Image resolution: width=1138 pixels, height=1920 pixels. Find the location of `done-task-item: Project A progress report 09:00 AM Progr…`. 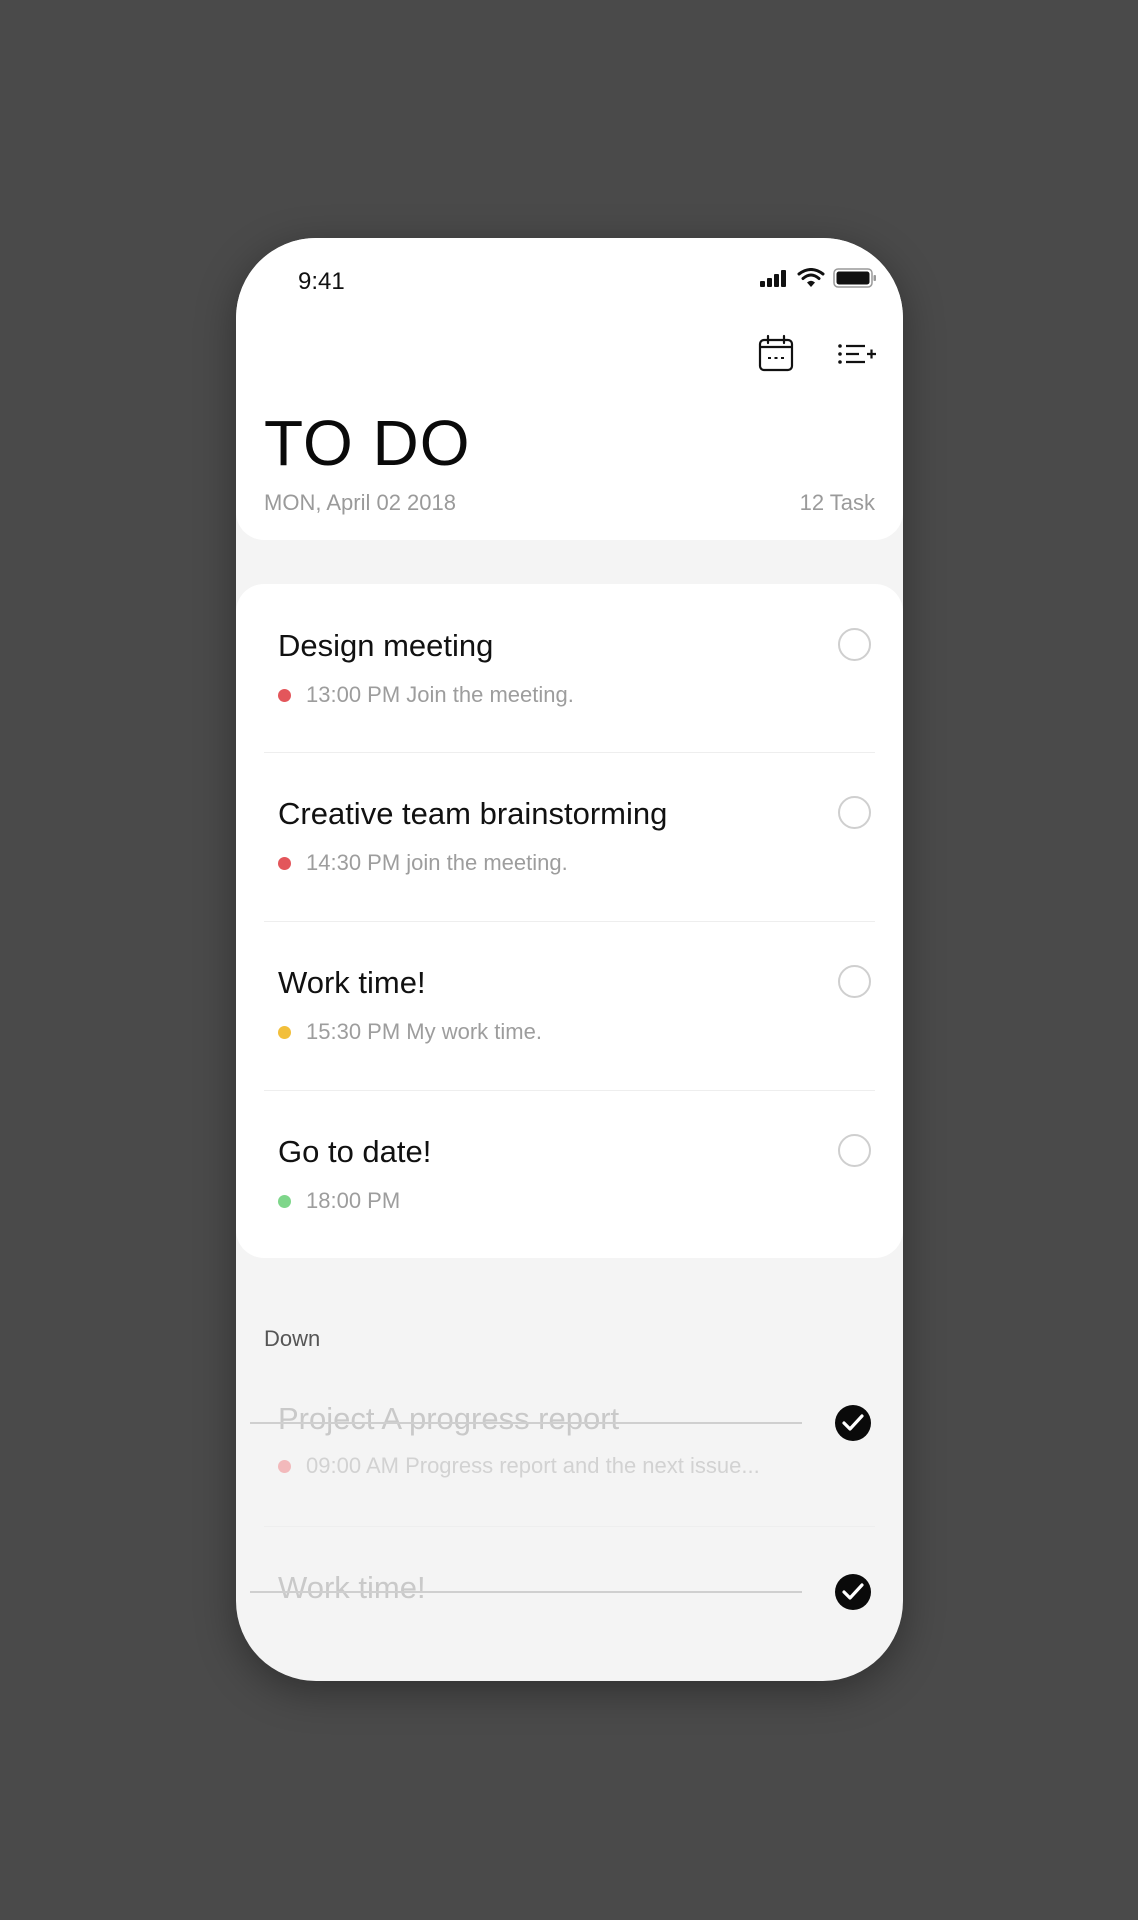

done-task-item: Project A progress report 09:00 AM Progr… is located at coordinates (562, 1449).